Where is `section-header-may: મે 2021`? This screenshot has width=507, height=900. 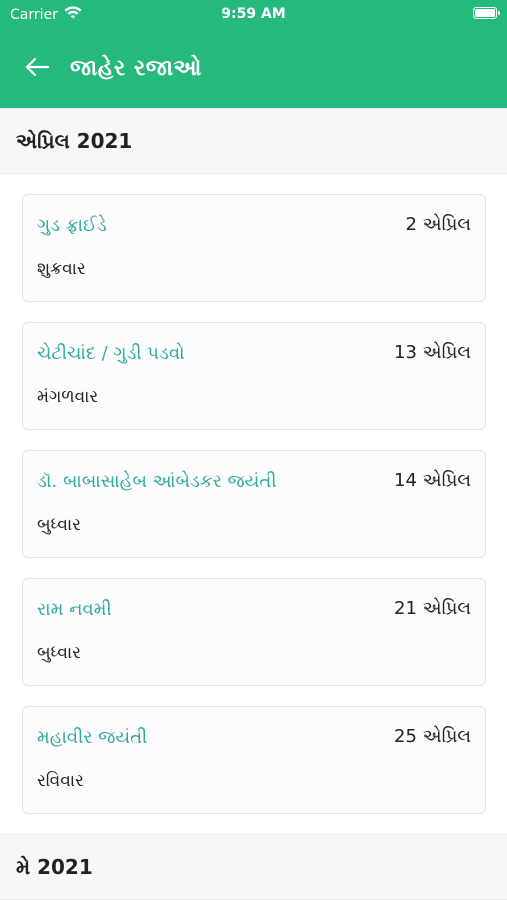 section-header-may: મે 2021 is located at coordinates (253, 867).